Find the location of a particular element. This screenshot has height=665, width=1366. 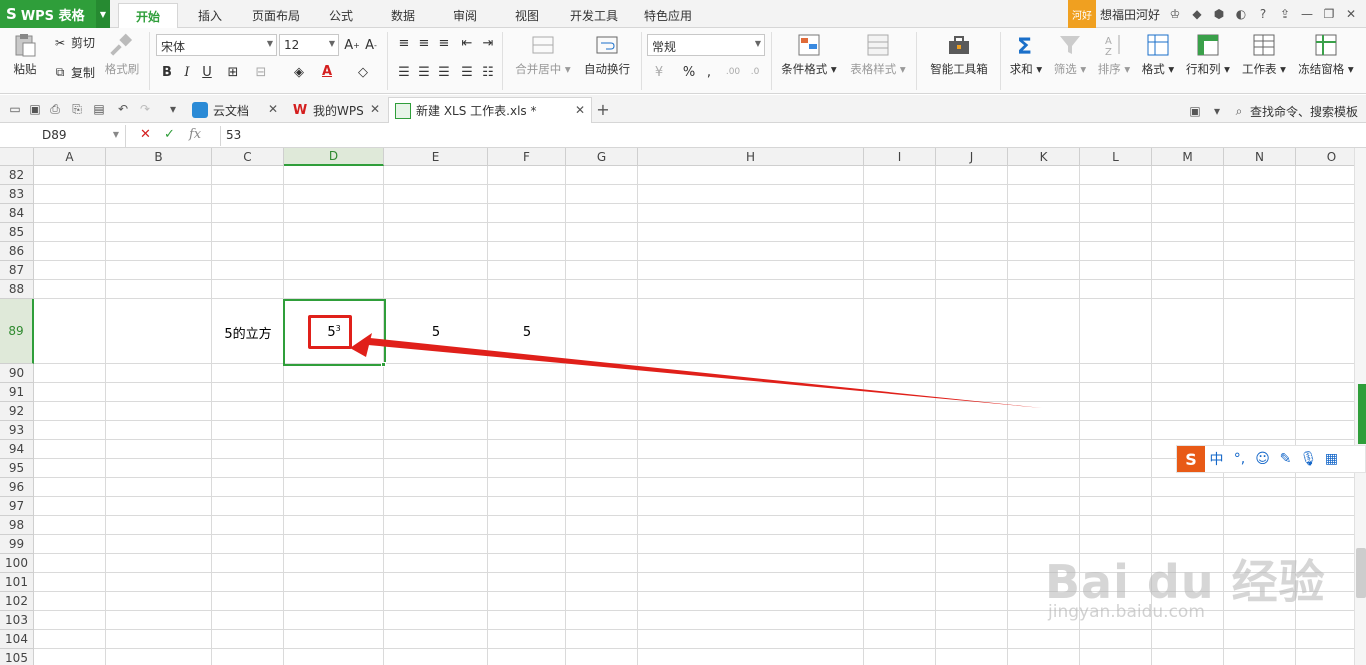

row-header-103: 103 is located at coordinates (17, 620).